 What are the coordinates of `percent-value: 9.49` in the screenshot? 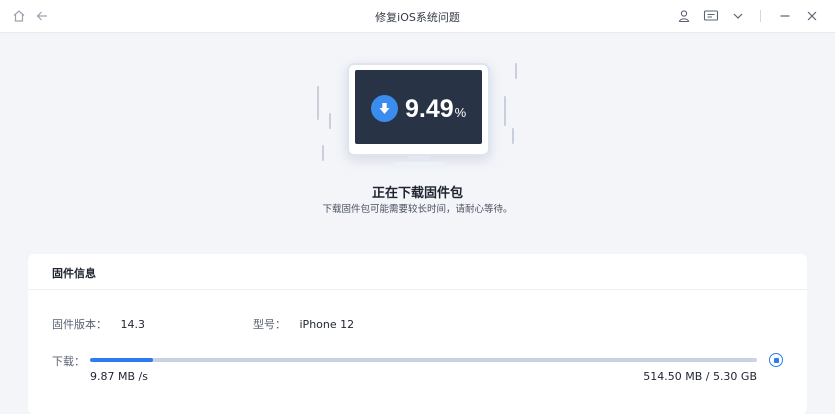 It's located at (429, 109).